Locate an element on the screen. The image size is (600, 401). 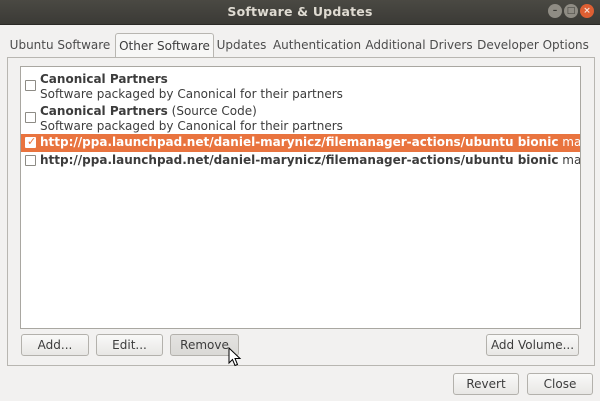
tab-other-software: Other Software is located at coordinates (164, 46).